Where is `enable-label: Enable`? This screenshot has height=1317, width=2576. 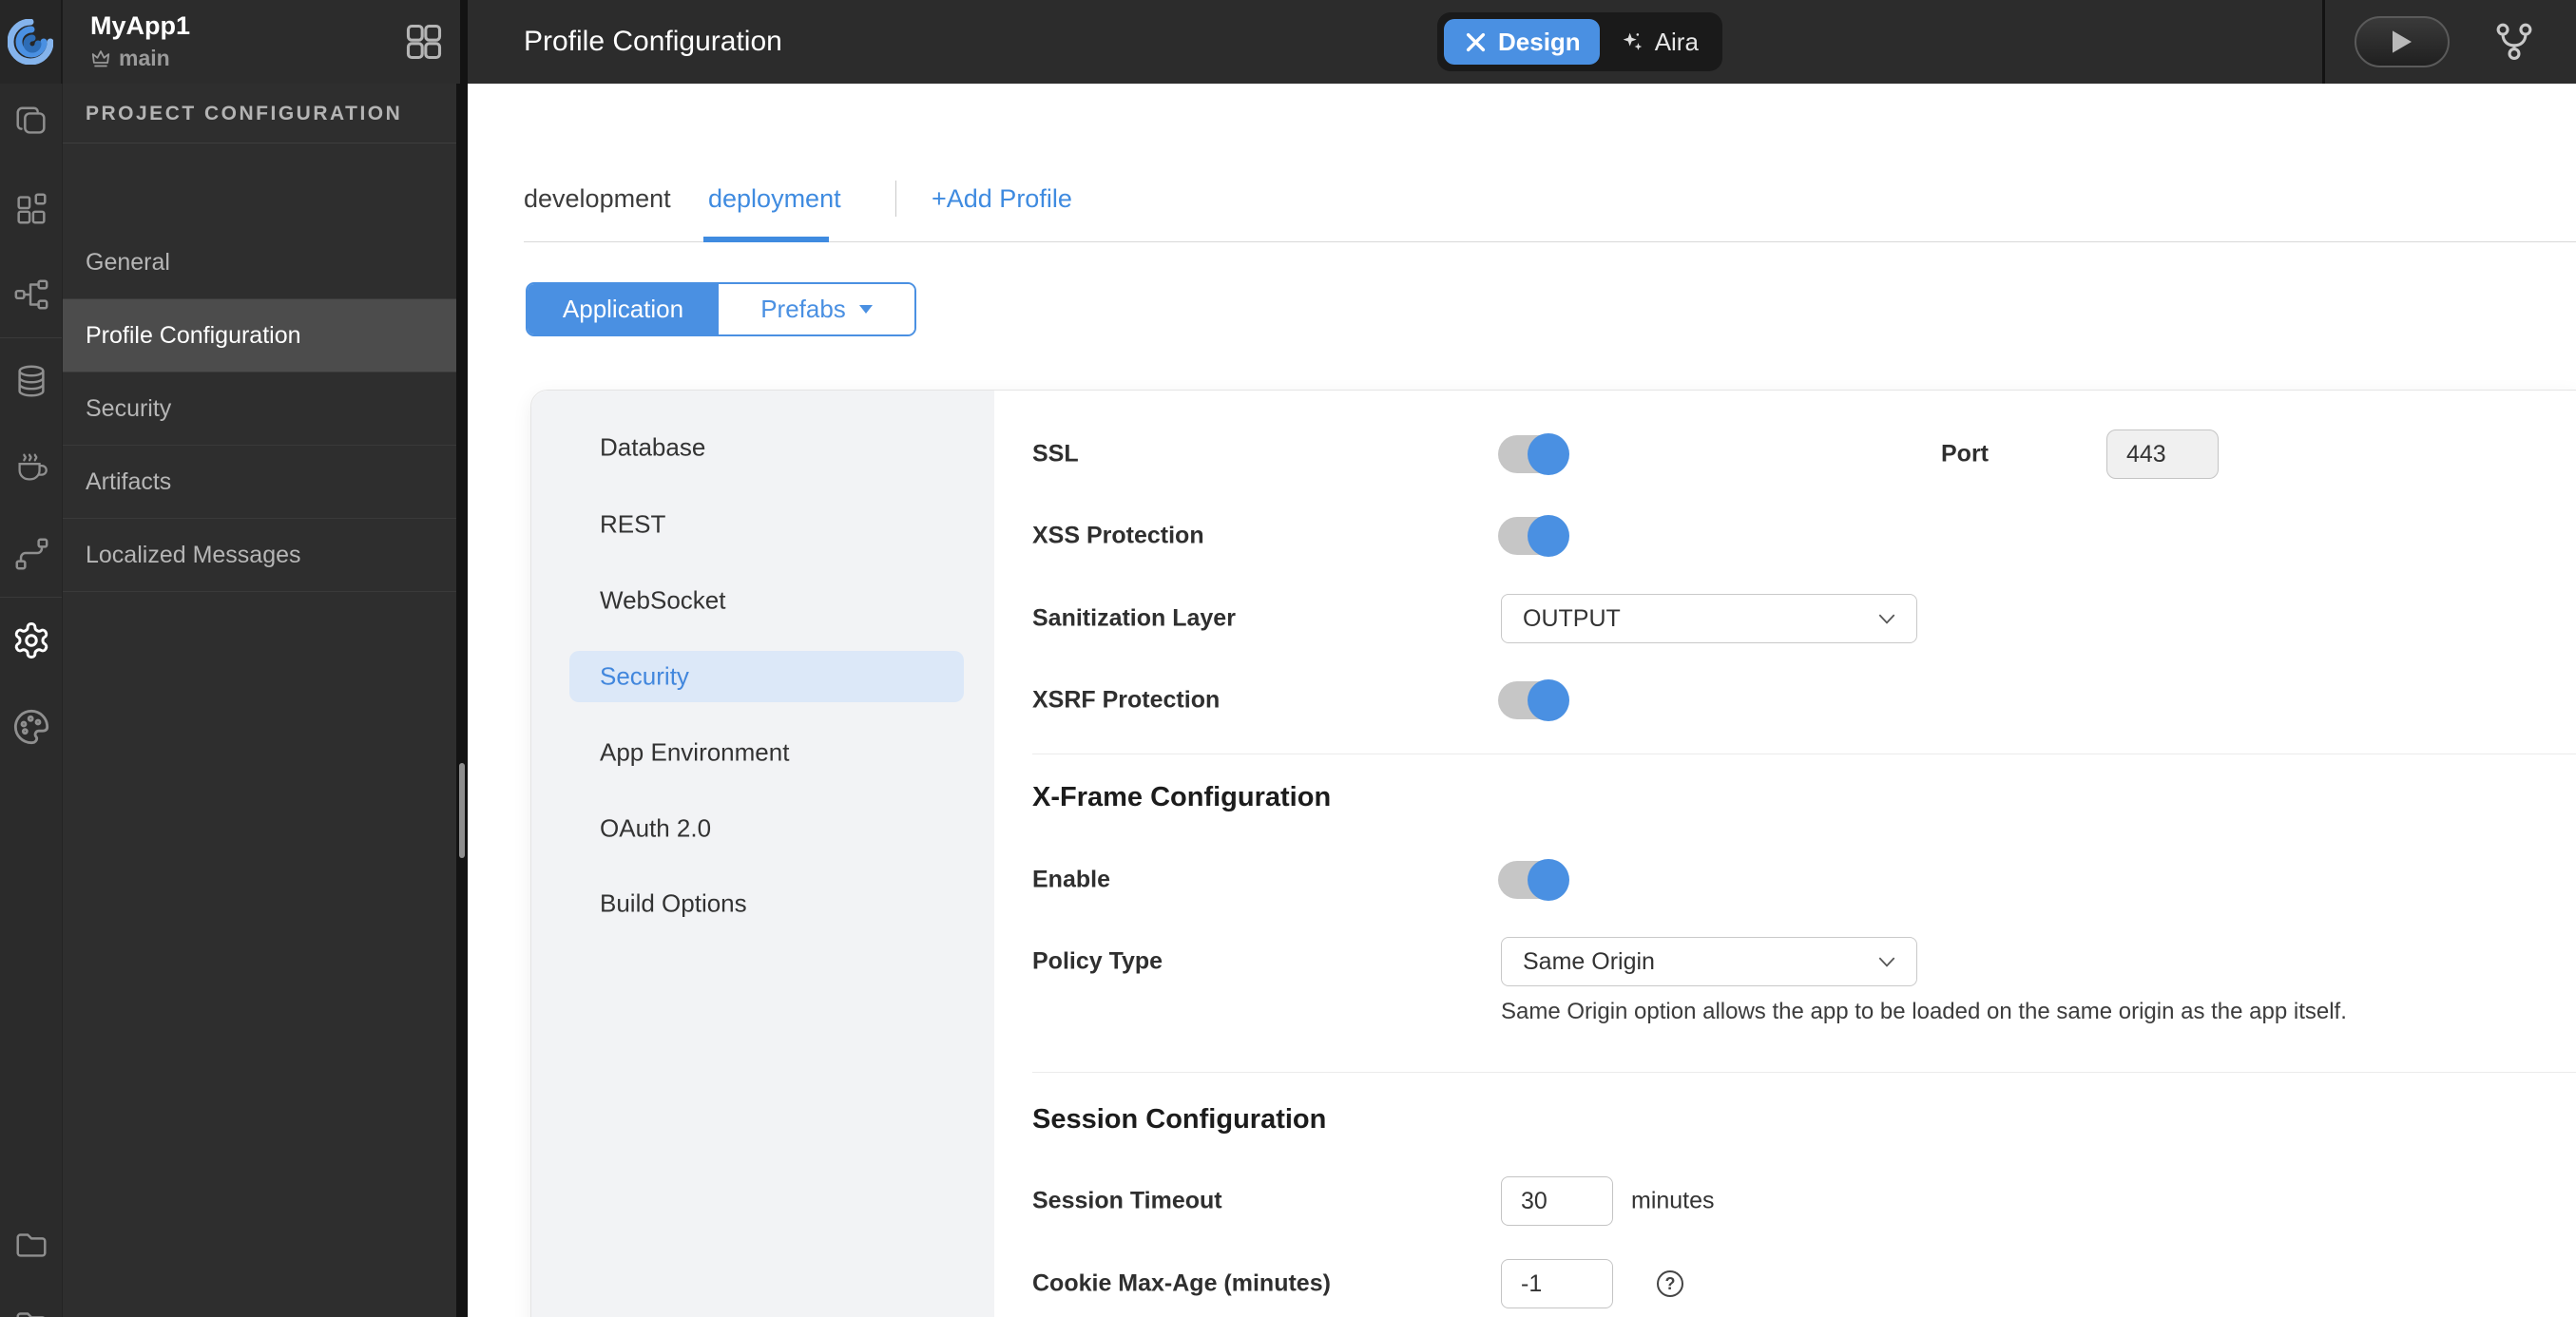
enable-label: Enable is located at coordinates (1071, 879).